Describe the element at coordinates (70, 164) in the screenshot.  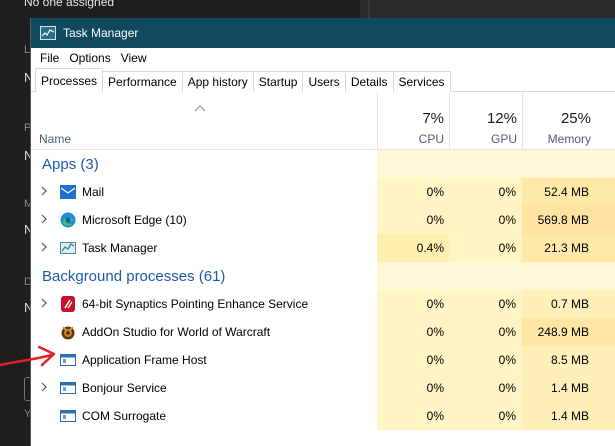
I see `group-title: Apps (3)` at that location.